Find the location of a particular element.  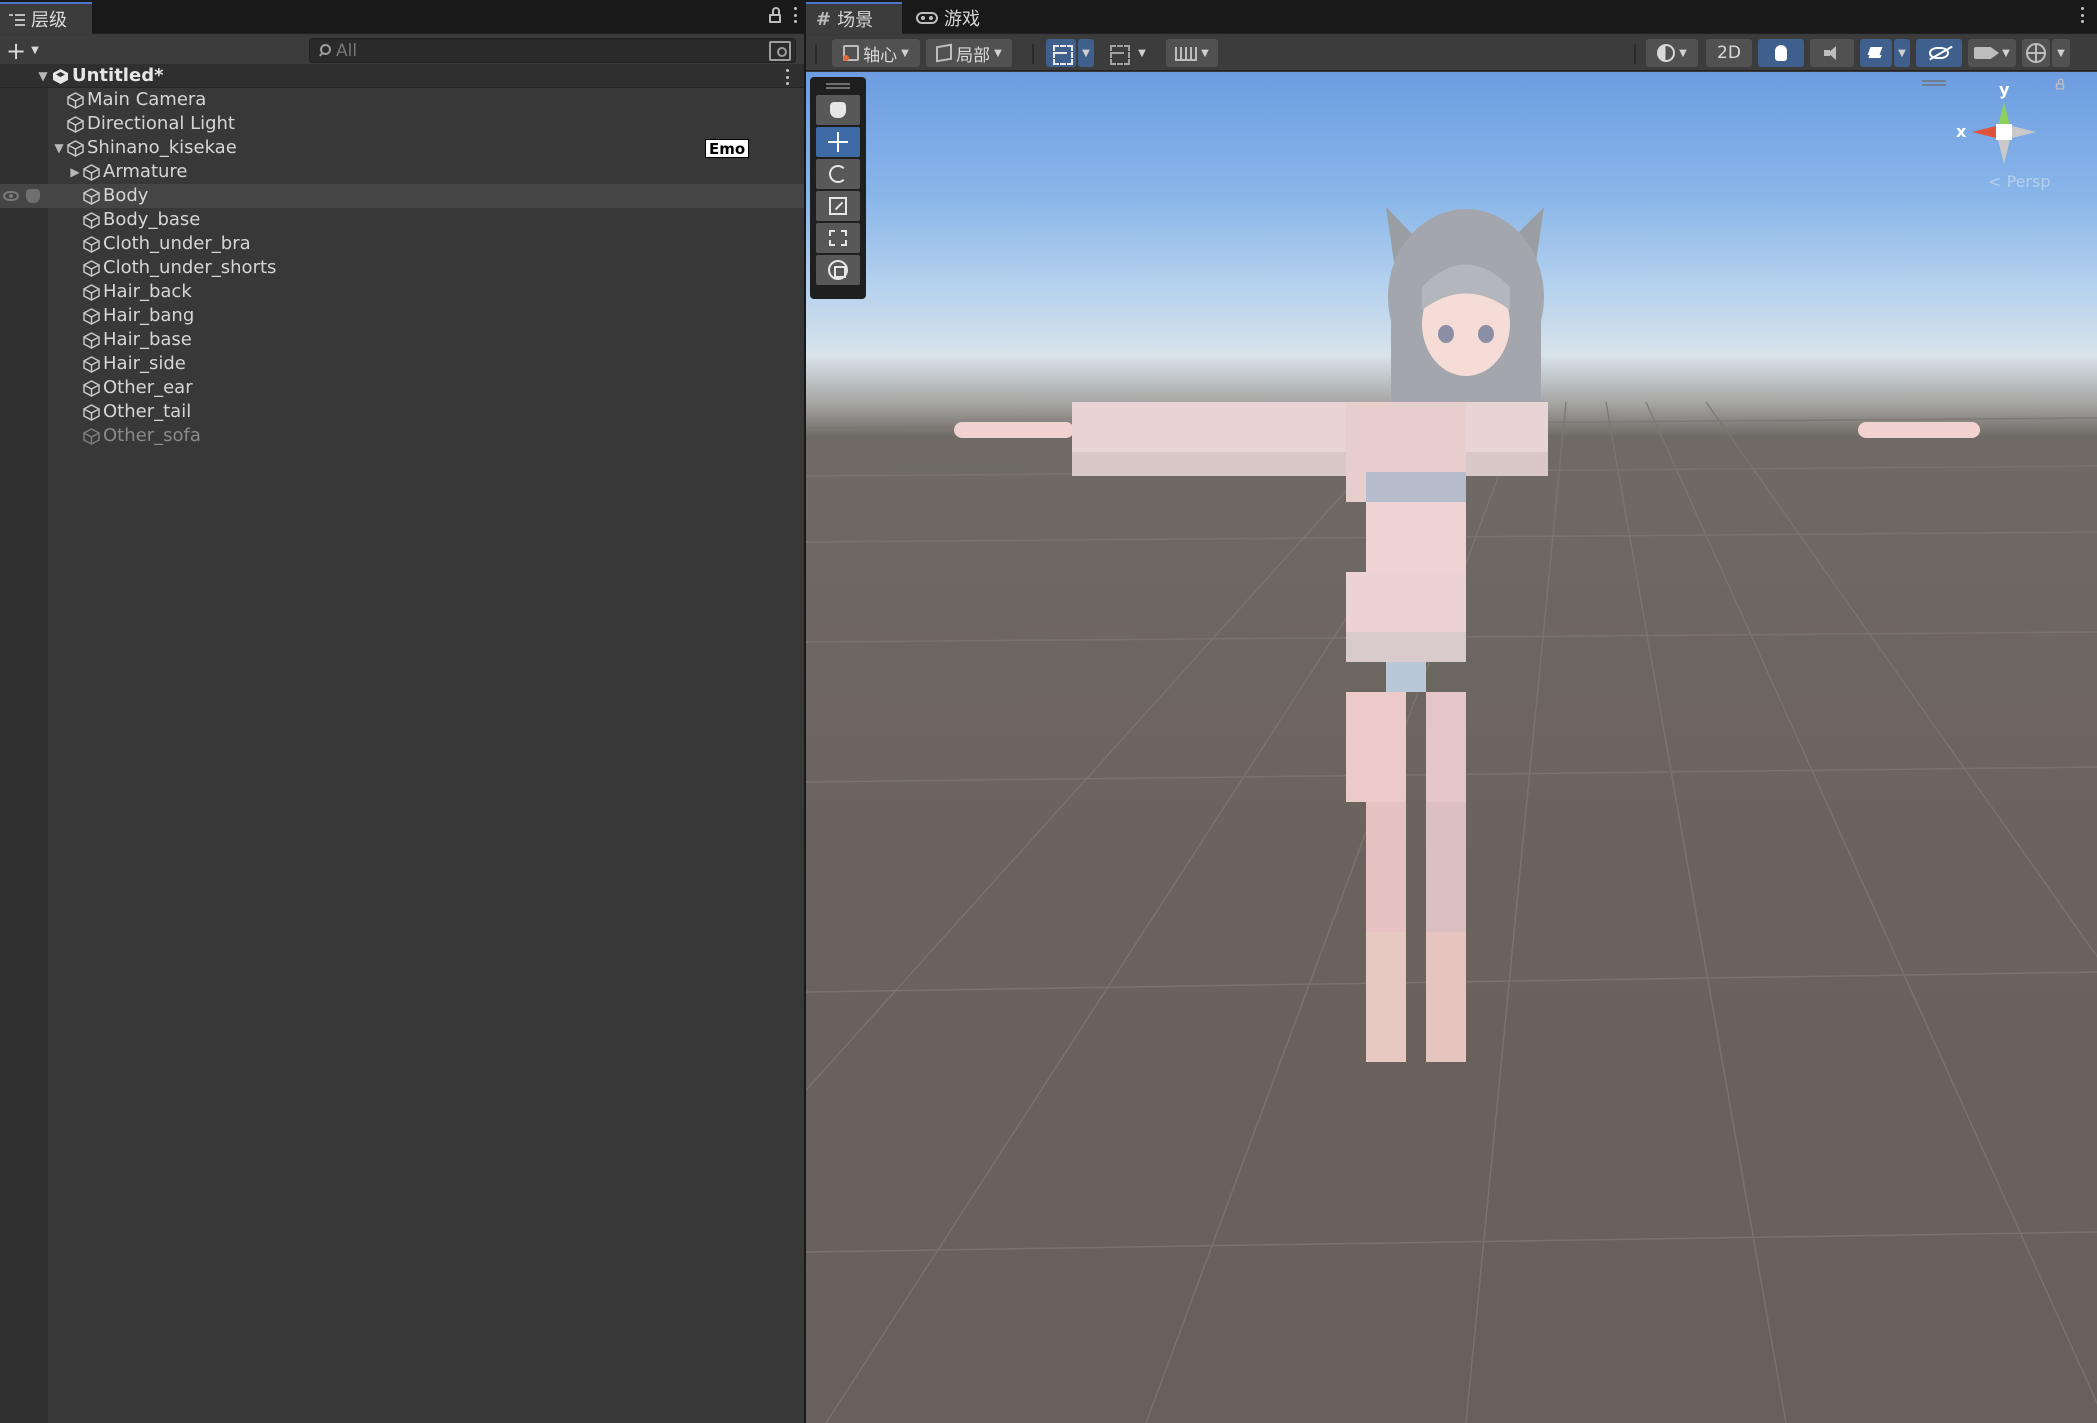

search-icon is located at coordinates (325, 51).